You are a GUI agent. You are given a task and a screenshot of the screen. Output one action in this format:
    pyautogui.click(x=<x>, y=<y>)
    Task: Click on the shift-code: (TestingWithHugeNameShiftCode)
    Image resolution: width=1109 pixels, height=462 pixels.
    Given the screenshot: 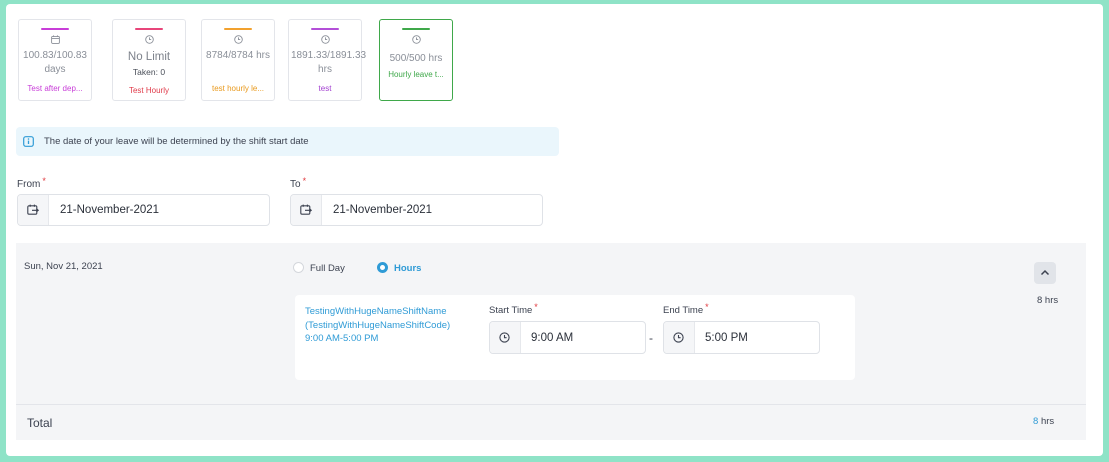 What is the action you would take?
    pyautogui.click(x=378, y=325)
    